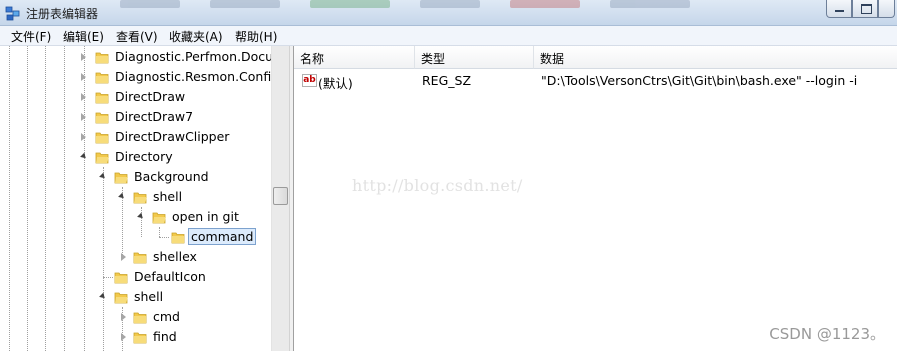  I want to click on tree-node: cmd, so click(135, 317).